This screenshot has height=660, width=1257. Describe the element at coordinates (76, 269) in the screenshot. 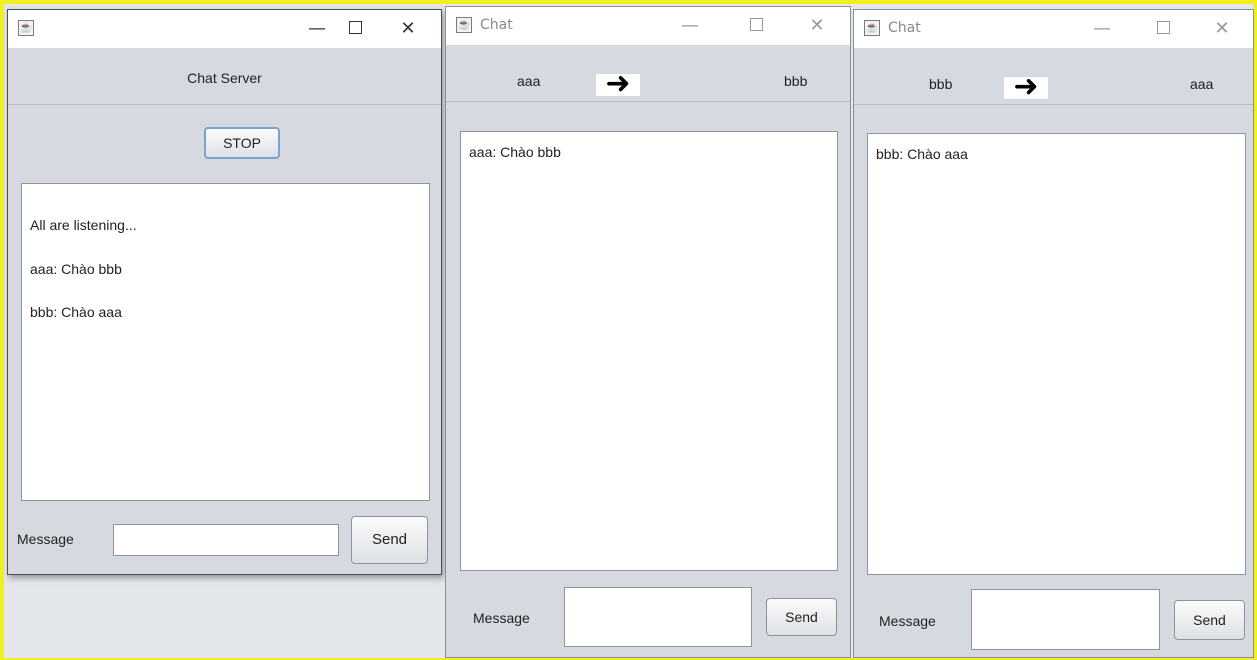

I see `log-line: aaa: Chào bbb` at that location.